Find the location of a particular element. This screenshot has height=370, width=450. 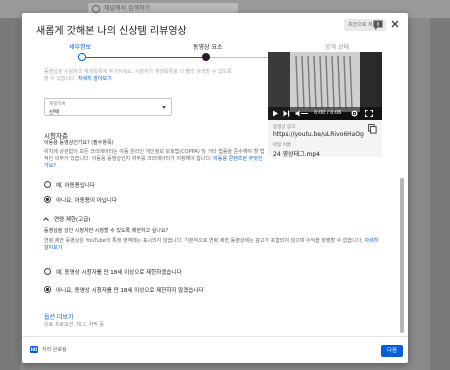

age-restrict-yes-label: 예, 동영상 시청자를 만 18세 이상으로 제한하겠습니다 is located at coordinates (119, 272).